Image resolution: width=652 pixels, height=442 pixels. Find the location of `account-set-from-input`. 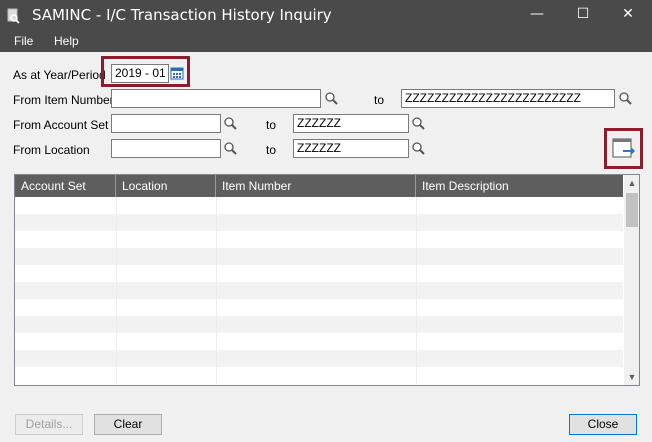

account-set-from-input is located at coordinates (166, 123).